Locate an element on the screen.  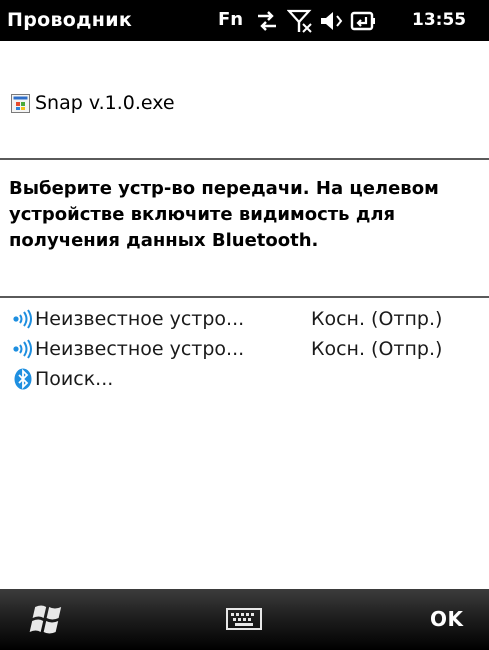
app-title: Проводник is located at coordinates (70, 20).